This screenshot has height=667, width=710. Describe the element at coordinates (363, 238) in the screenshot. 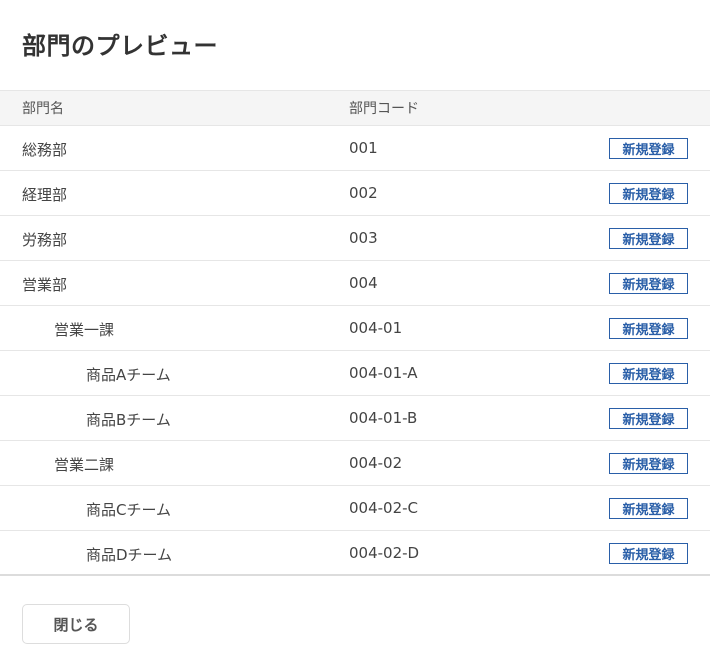

I see `department-code: 003` at that location.